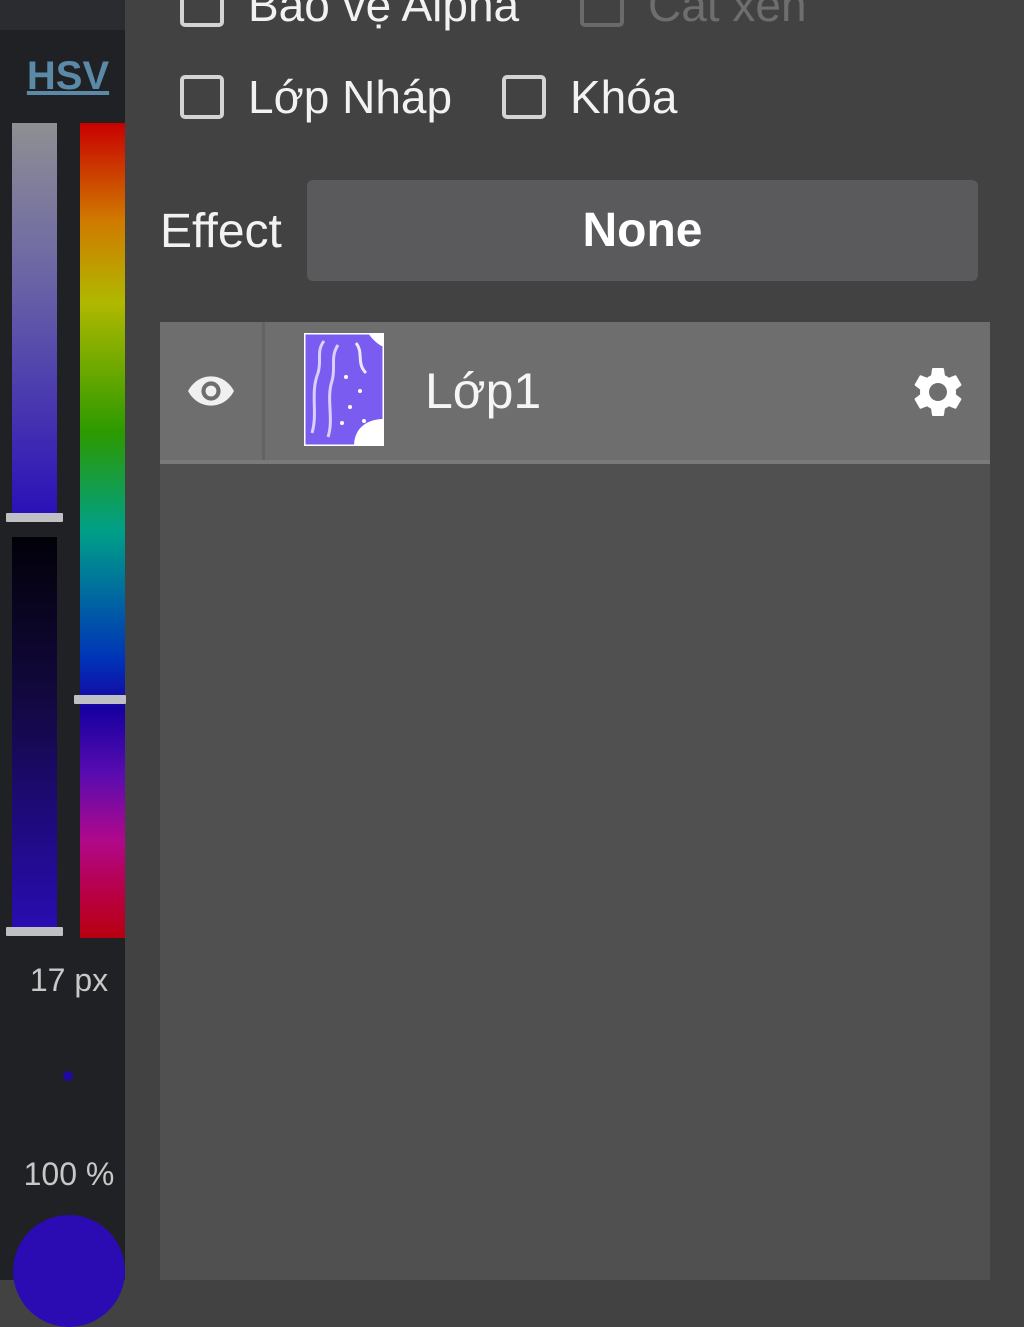  What do you see at coordinates (642, 230) in the screenshot?
I see `effect-button: None` at bounding box center [642, 230].